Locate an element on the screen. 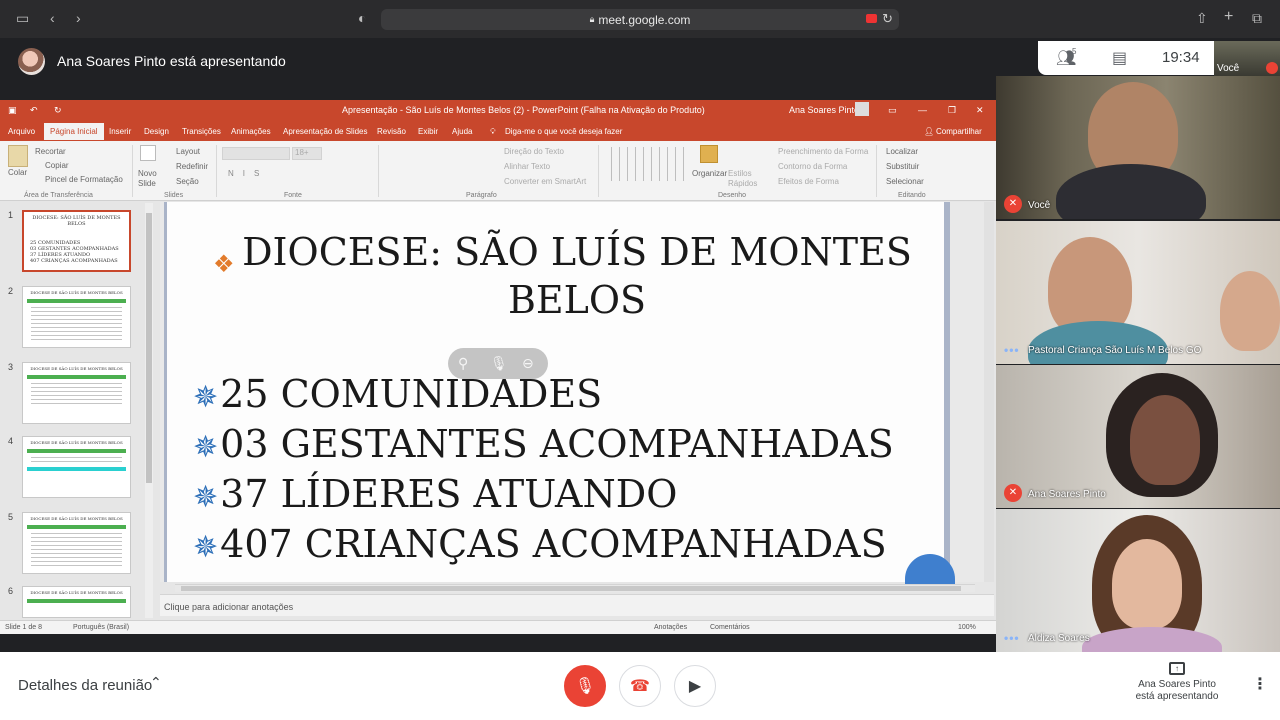 Image resolution: width=1280 pixels, height=720 pixels. font-size-box: 18+ is located at coordinates (307, 153).